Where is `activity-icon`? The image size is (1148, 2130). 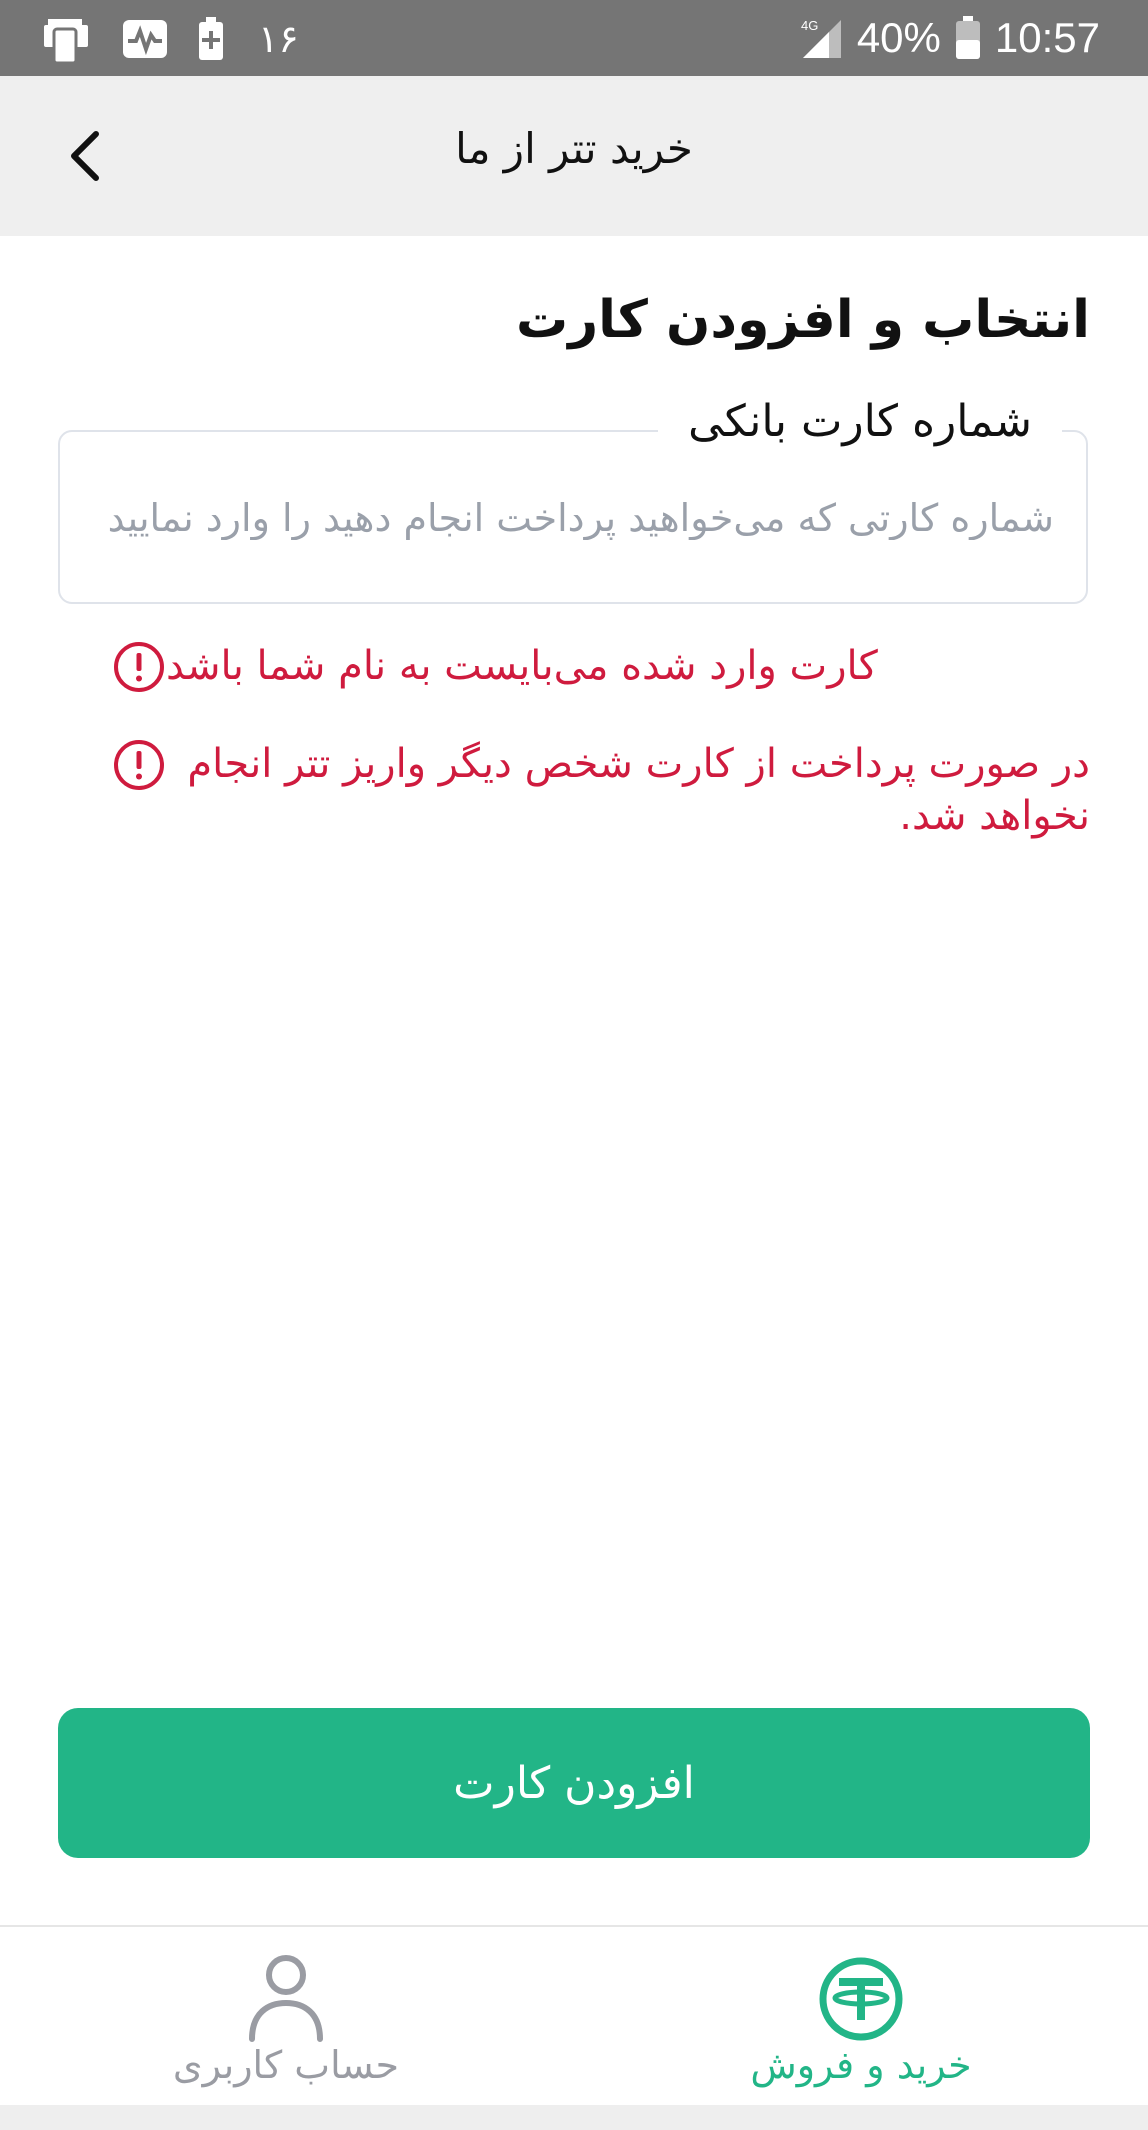 activity-icon is located at coordinates (145, 39).